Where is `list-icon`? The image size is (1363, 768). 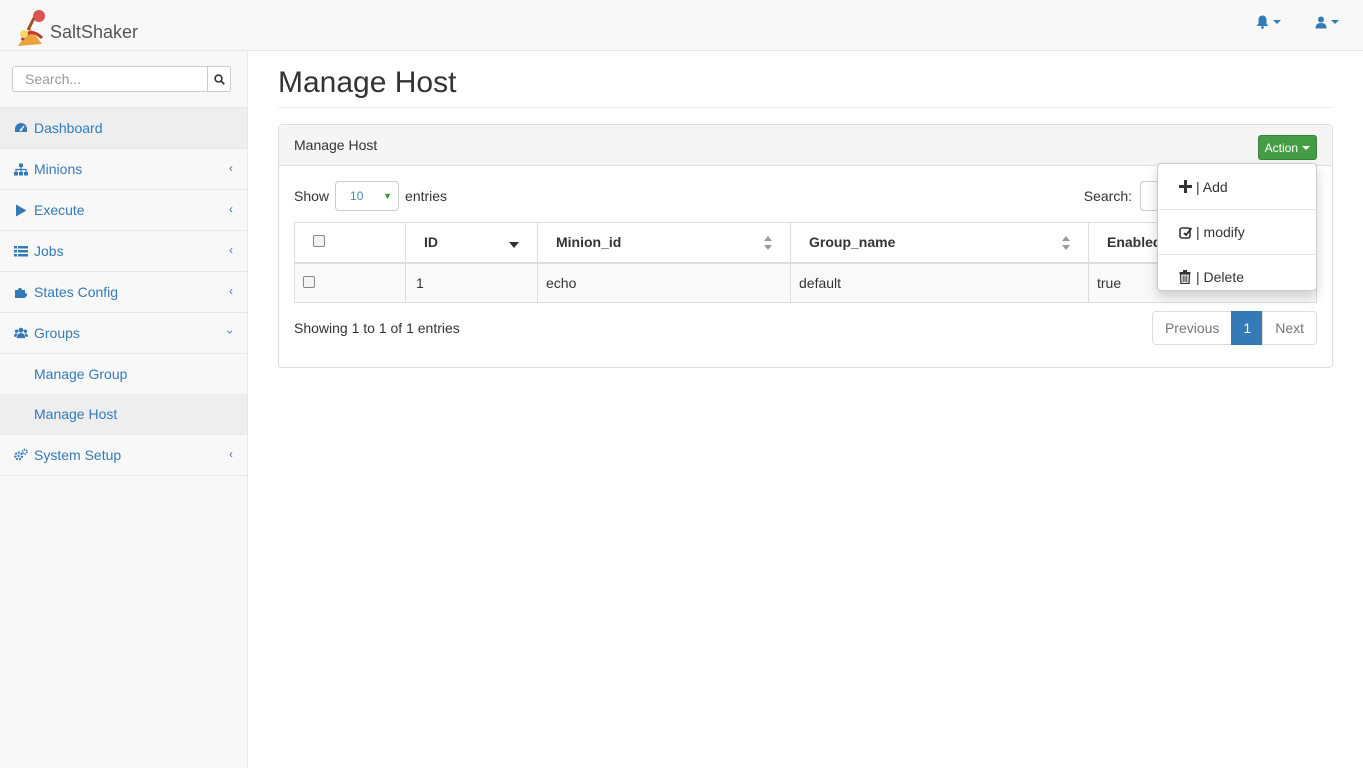 list-icon is located at coordinates (21, 251).